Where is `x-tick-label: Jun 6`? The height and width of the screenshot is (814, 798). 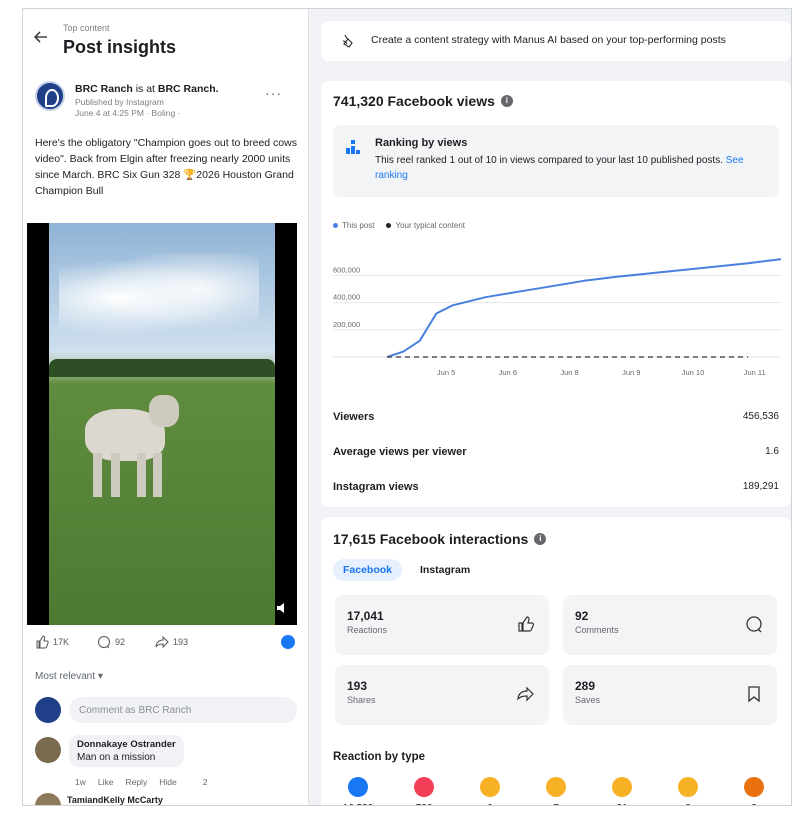 x-tick-label: Jun 6 is located at coordinates (508, 372).